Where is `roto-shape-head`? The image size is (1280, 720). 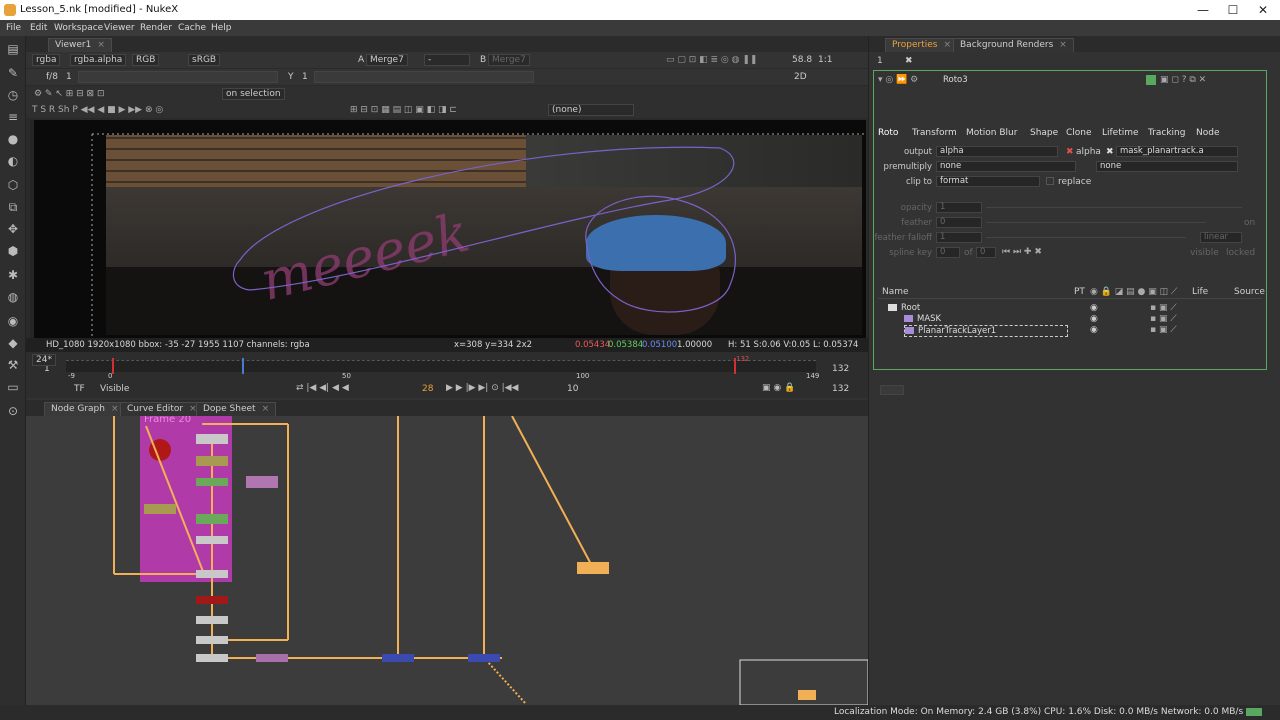 roto-shape-head is located at coordinates (660, 254).